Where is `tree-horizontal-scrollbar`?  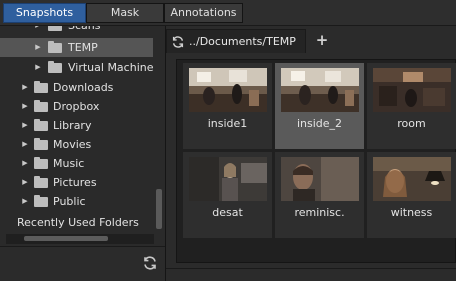
tree-horizontal-scrollbar is located at coordinates (80, 239).